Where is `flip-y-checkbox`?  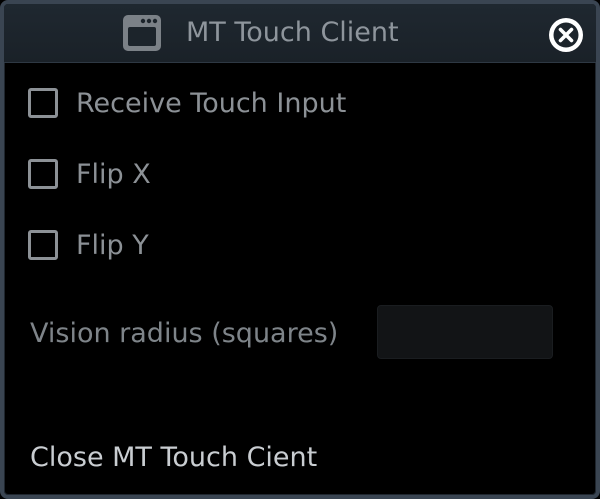
flip-y-checkbox is located at coordinates (43, 245).